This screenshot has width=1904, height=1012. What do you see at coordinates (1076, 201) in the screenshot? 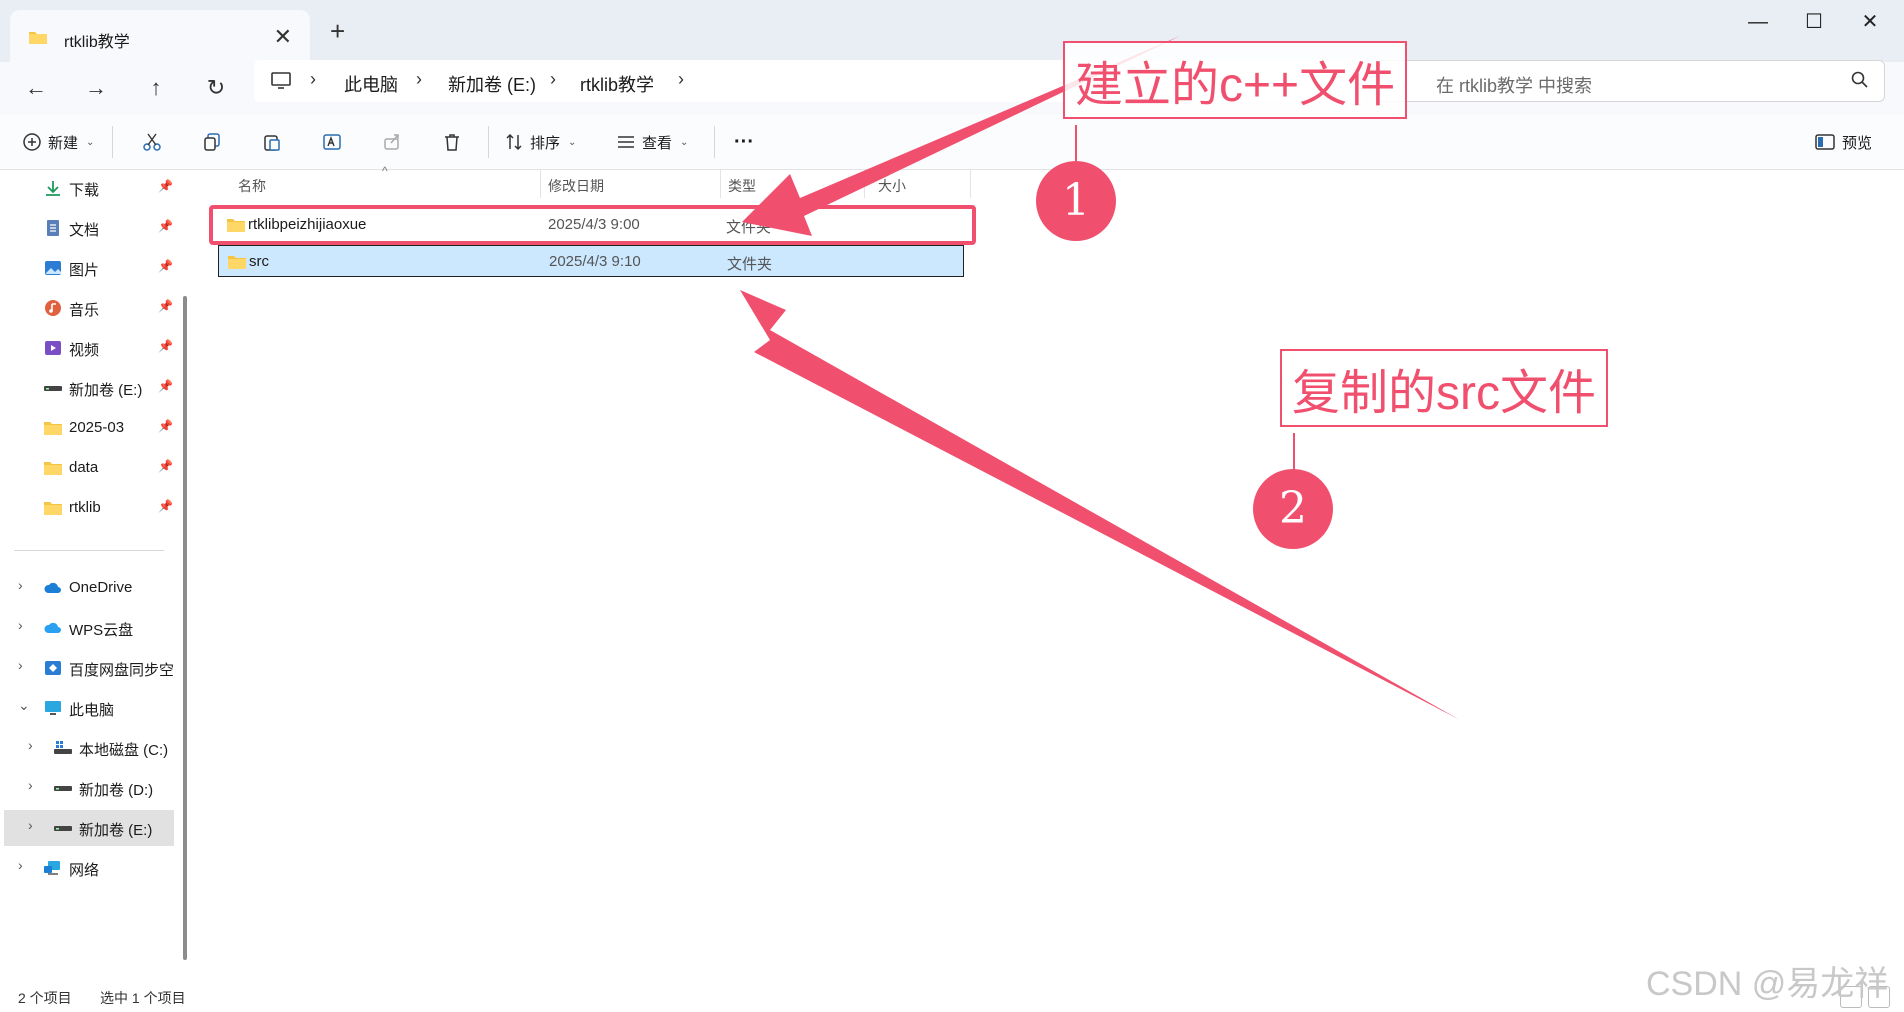
I see `annotation-number-1: 1` at bounding box center [1076, 201].